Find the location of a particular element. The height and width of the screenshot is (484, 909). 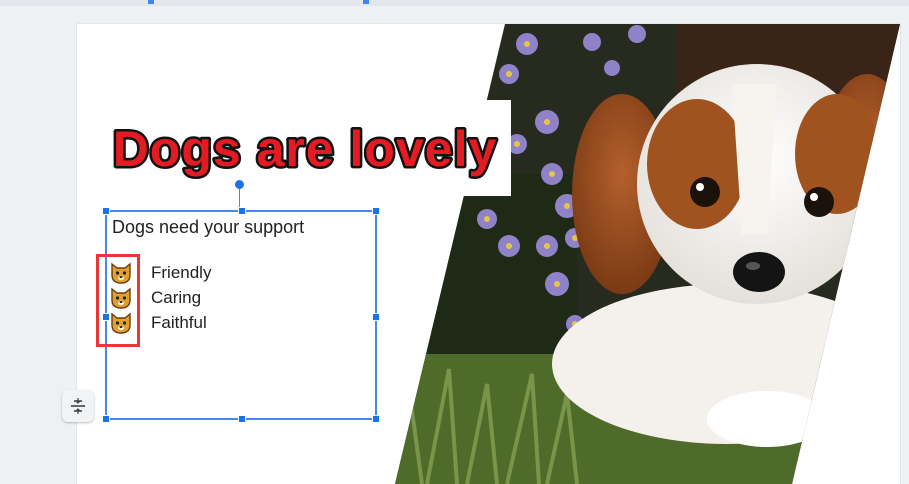

bullet-label: Faithful is located at coordinates (179, 322).